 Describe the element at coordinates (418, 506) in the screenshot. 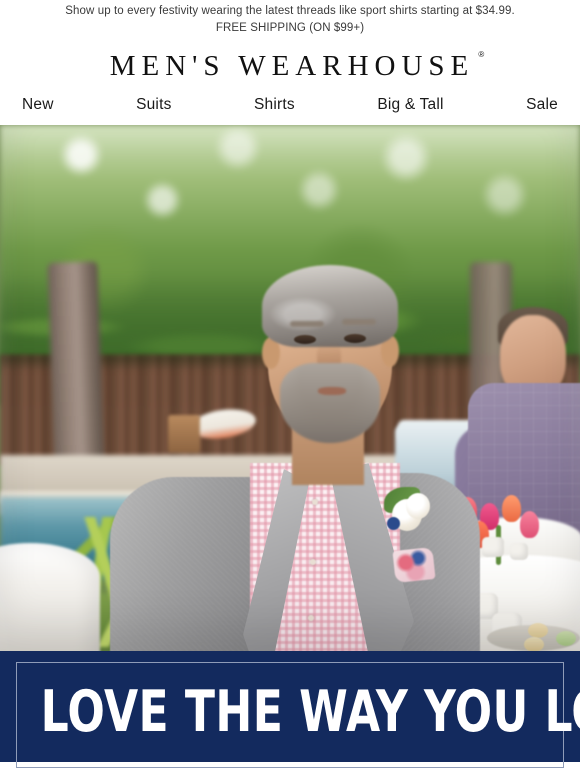

I see `hero-white-rose-bud` at that location.